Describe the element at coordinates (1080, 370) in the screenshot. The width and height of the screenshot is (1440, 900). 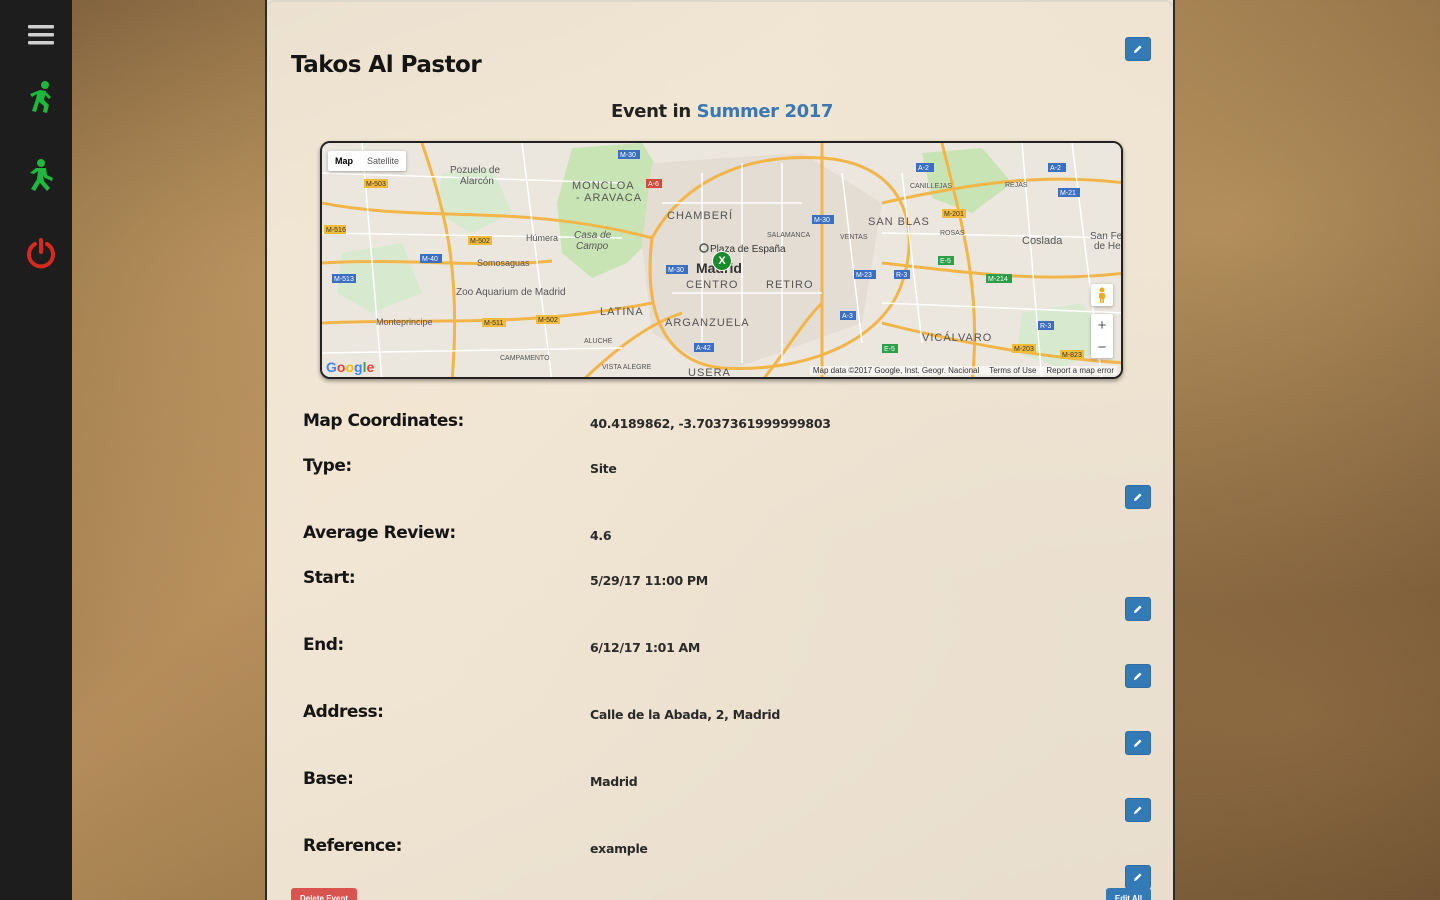
I see `report-map-error-link: Report a map error` at that location.